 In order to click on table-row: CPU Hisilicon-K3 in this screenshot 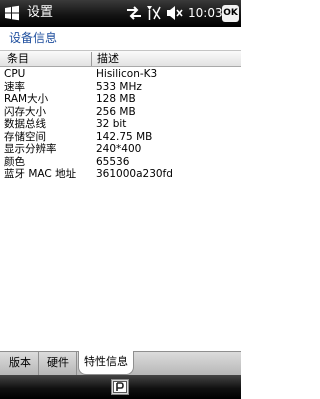, I will do `click(120, 74)`.